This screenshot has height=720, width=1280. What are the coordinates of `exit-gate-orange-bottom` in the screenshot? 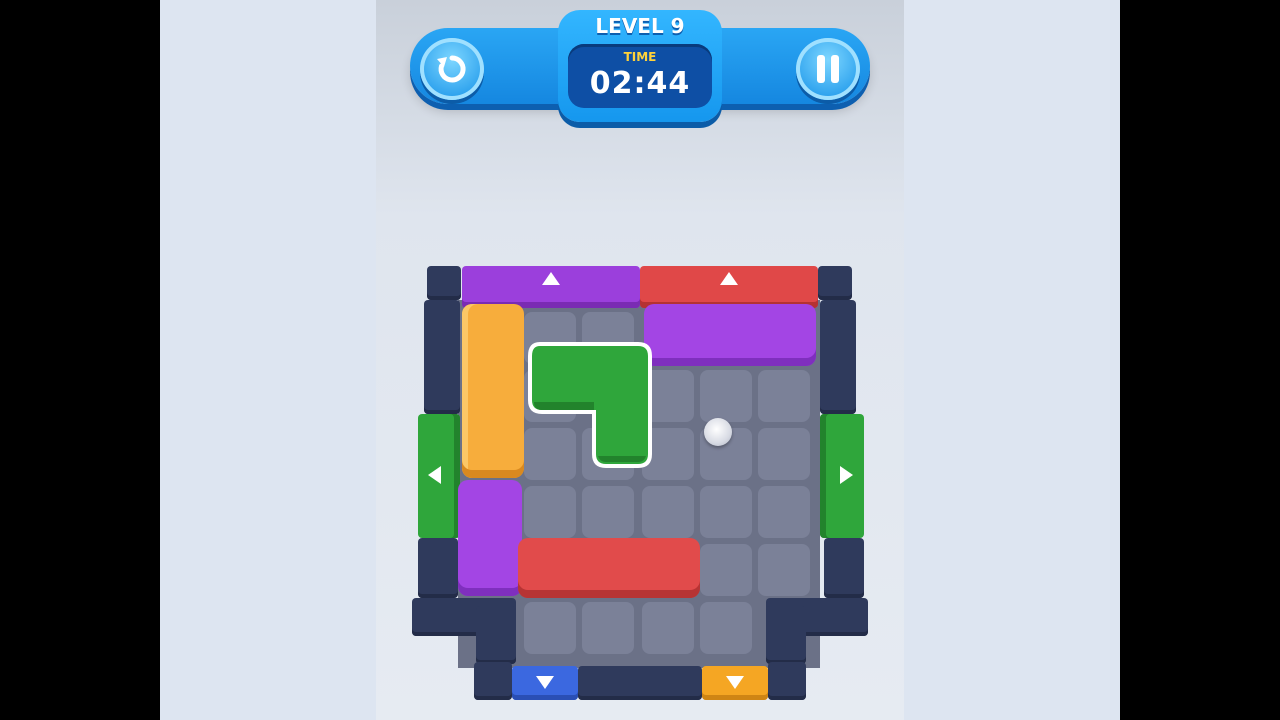 It's located at (735, 683).